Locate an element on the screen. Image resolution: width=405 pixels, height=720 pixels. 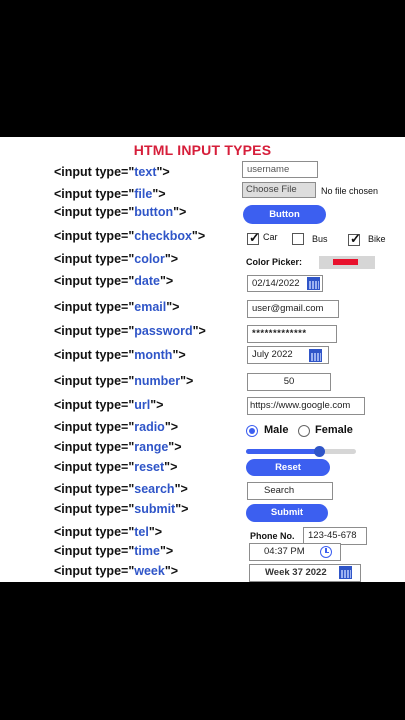
time-input: 04:37 PM is located at coordinates (295, 552).